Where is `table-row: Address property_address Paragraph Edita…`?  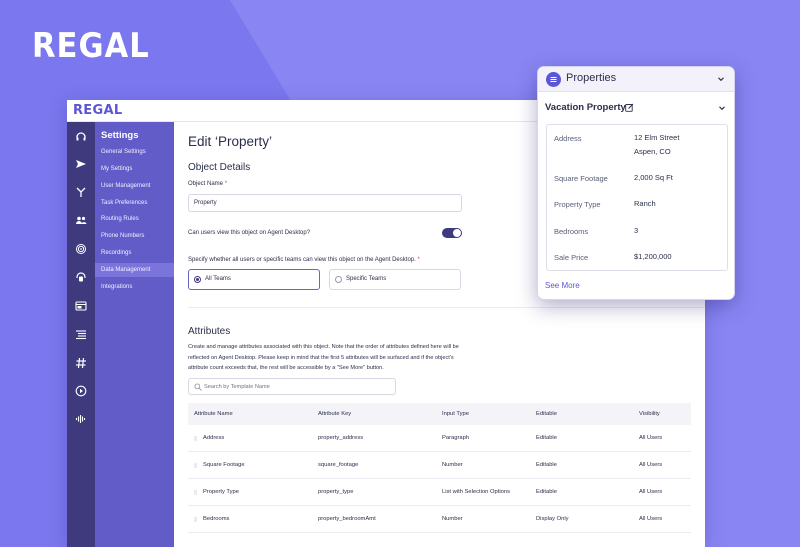 table-row: Address property_address Paragraph Edita… is located at coordinates (439, 438).